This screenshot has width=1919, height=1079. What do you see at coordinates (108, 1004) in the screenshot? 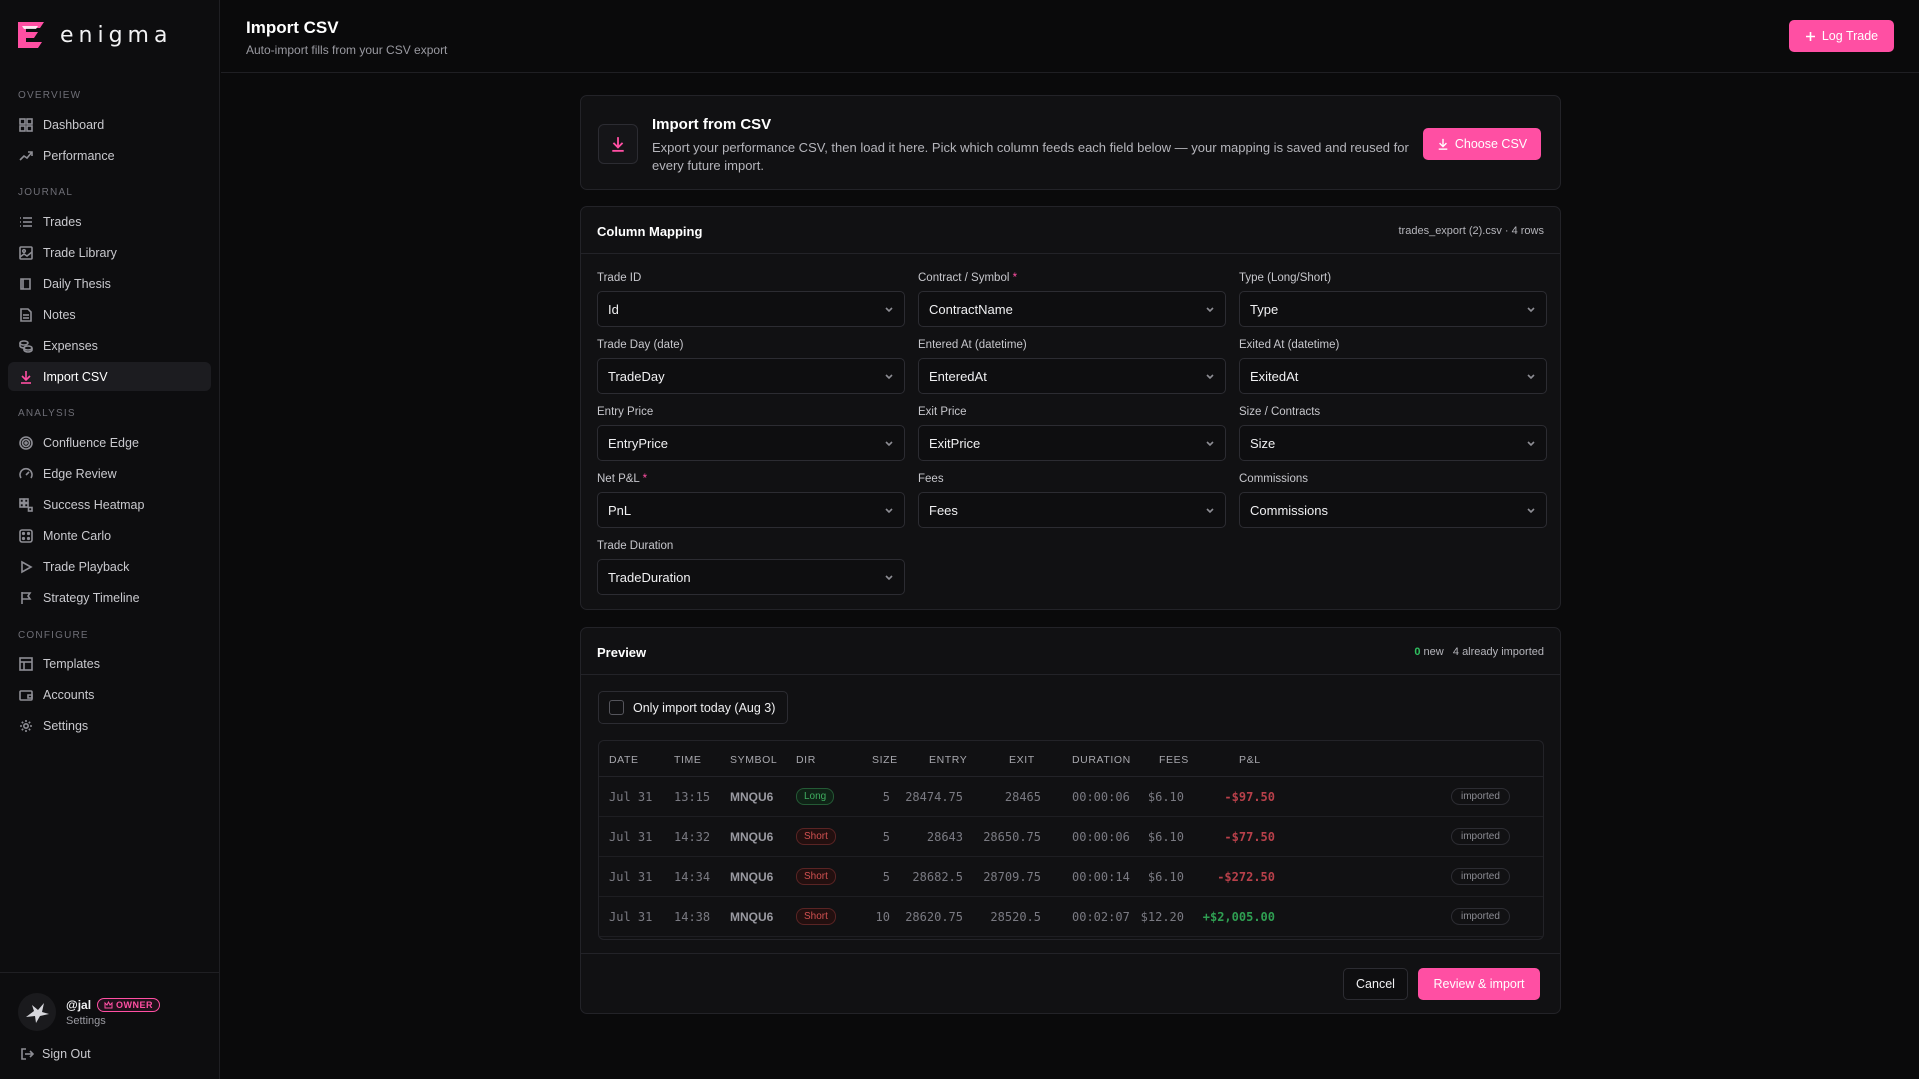
I see `crown-icon` at bounding box center [108, 1004].